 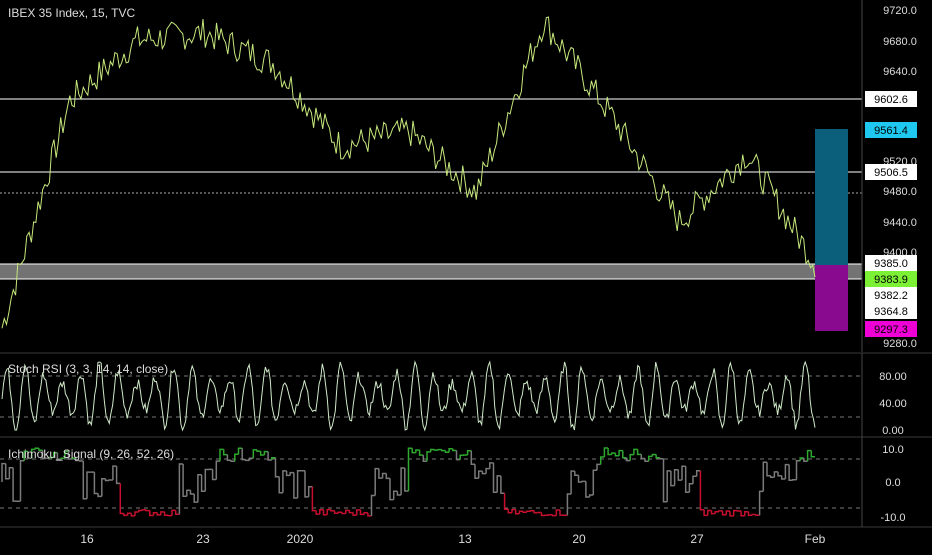 What do you see at coordinates (831, 197) in the screenshot?
I see `target-box` at bounding box center [831, 197].